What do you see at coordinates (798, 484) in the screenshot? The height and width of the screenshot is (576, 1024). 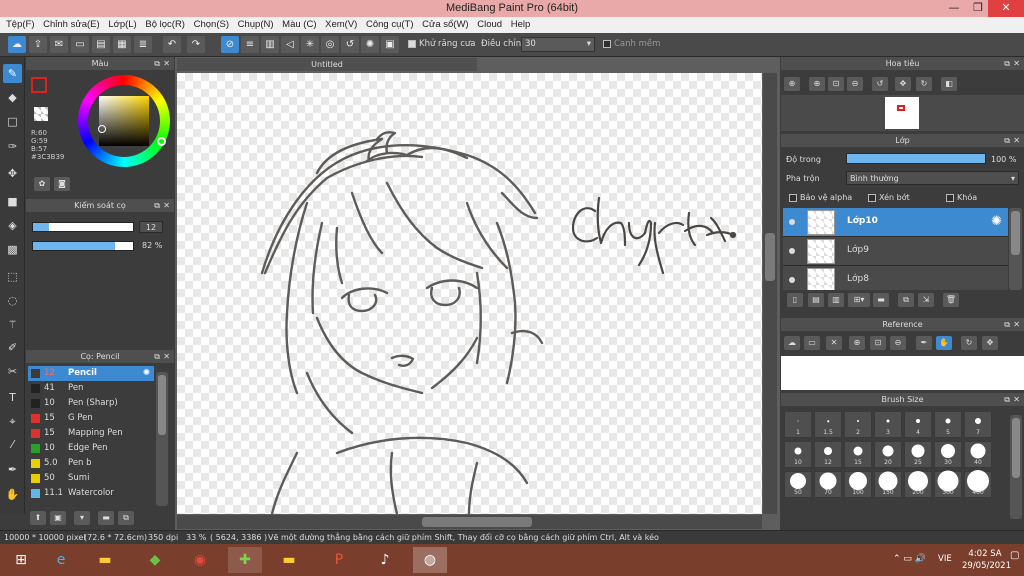 I see `brush-size-cell: 50` at bounding box center [798, 484].